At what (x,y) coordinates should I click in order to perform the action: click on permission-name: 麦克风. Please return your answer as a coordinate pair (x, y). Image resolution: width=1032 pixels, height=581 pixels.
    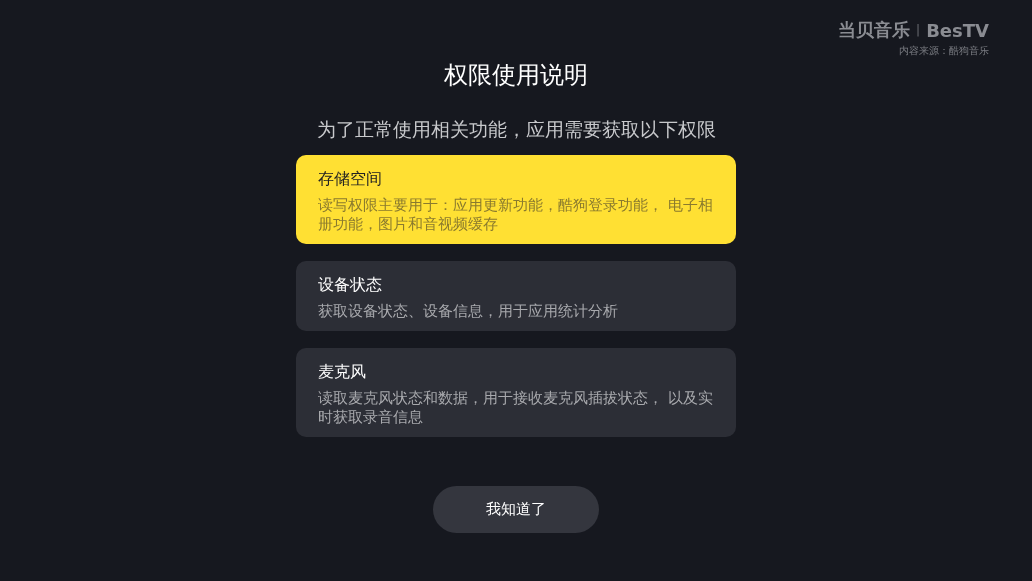
    Looking at the image, I should click on (342, 372).